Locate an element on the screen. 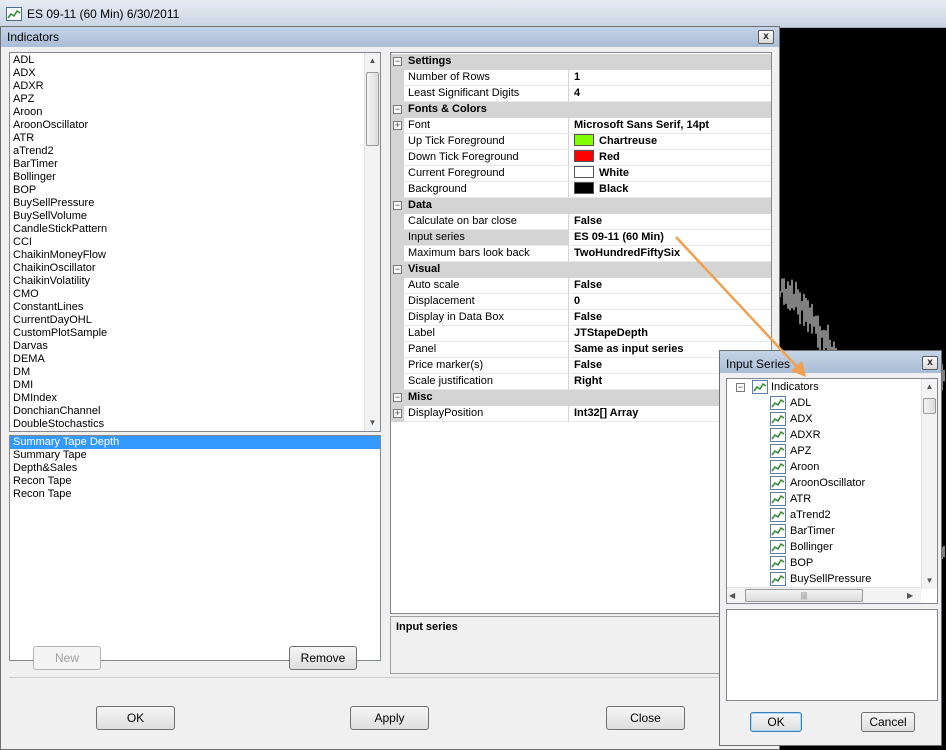  list-item: CMO is located at coordinates (188, 294).